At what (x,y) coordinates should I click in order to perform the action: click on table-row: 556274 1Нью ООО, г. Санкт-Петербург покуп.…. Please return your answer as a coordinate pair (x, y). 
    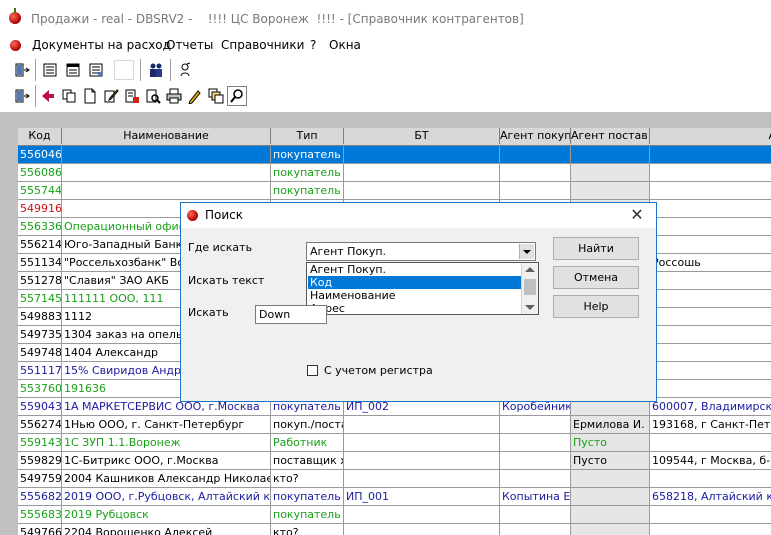
    Looking at the image, I should click on (394, 425).